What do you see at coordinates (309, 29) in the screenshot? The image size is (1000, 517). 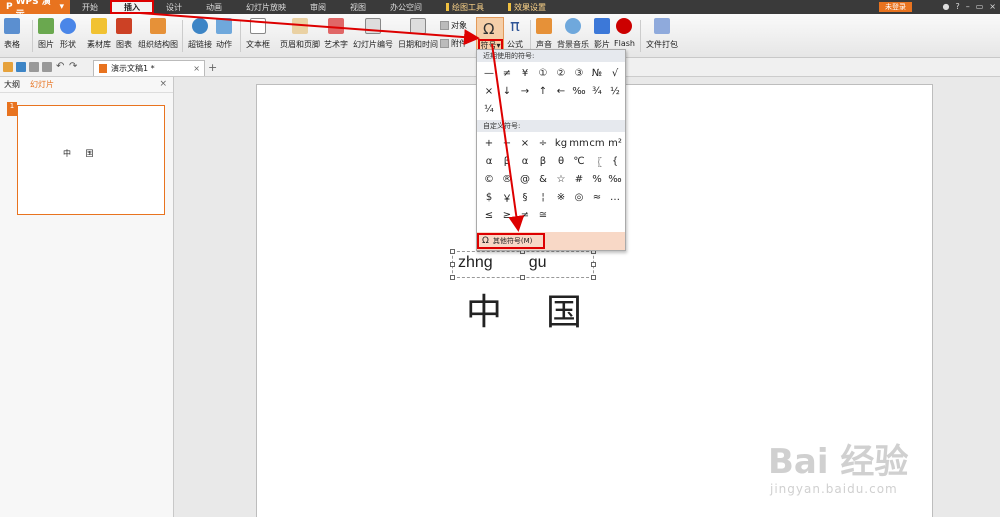 I see `arrow-insert-to-symbol` at bounding box center [309, 29].